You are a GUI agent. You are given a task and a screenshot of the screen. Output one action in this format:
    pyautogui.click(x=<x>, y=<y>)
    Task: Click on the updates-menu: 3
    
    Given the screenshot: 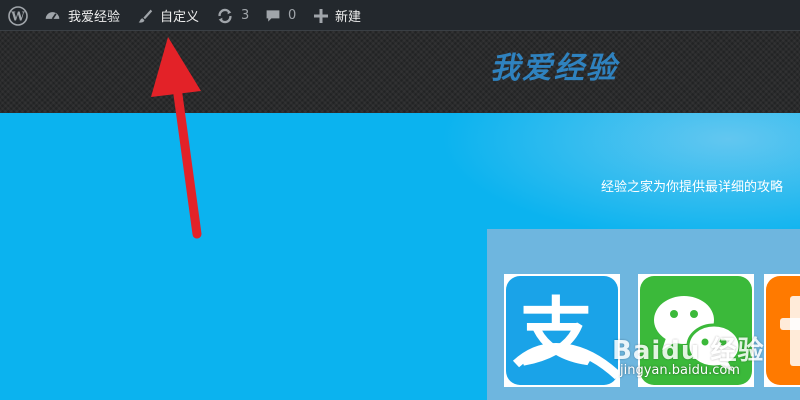 What is the action you would take?
    pyautogui.click(x=232, y=15)
    